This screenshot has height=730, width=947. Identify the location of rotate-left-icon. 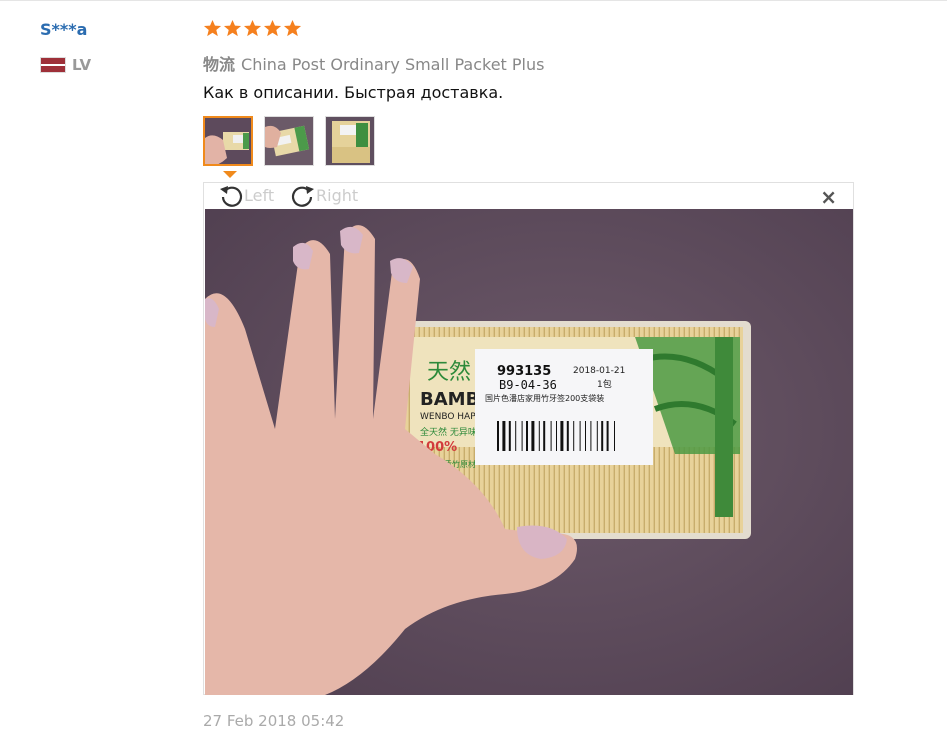
(231, 196).